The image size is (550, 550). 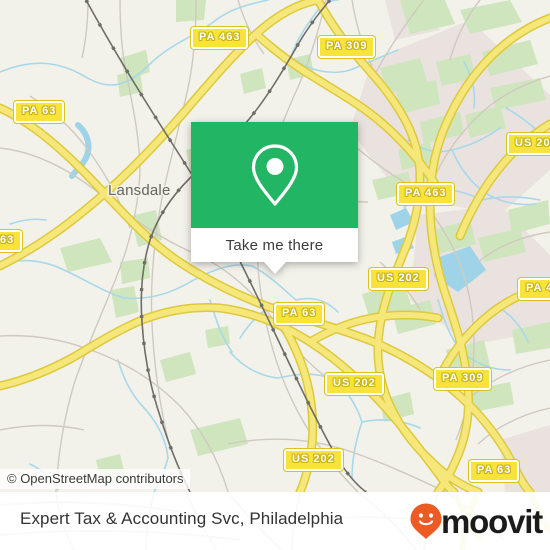 What do you see at coordinates (139, 190) in the screenshot?
I see `place-label-lansdale: Lansdale` at bounding box center [139, 190].